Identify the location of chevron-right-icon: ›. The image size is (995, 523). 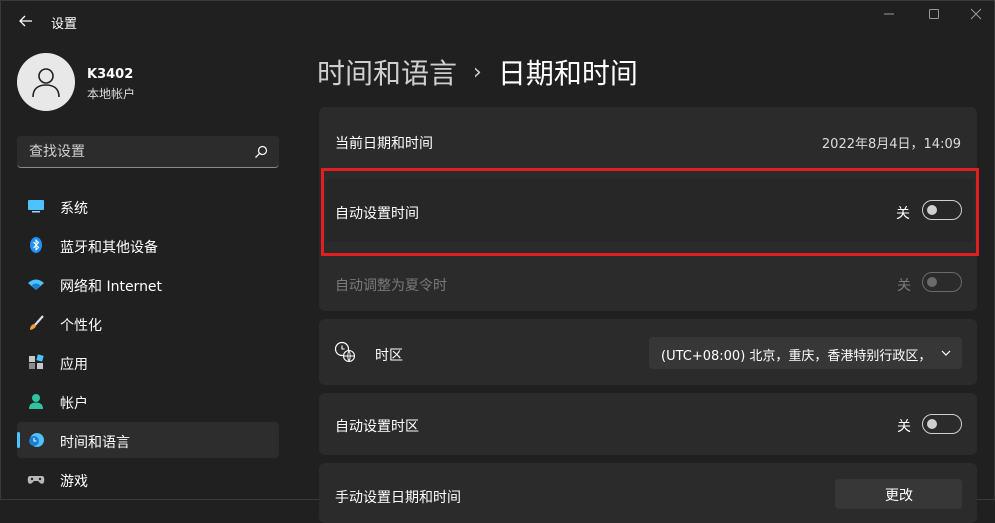
(477, 72).